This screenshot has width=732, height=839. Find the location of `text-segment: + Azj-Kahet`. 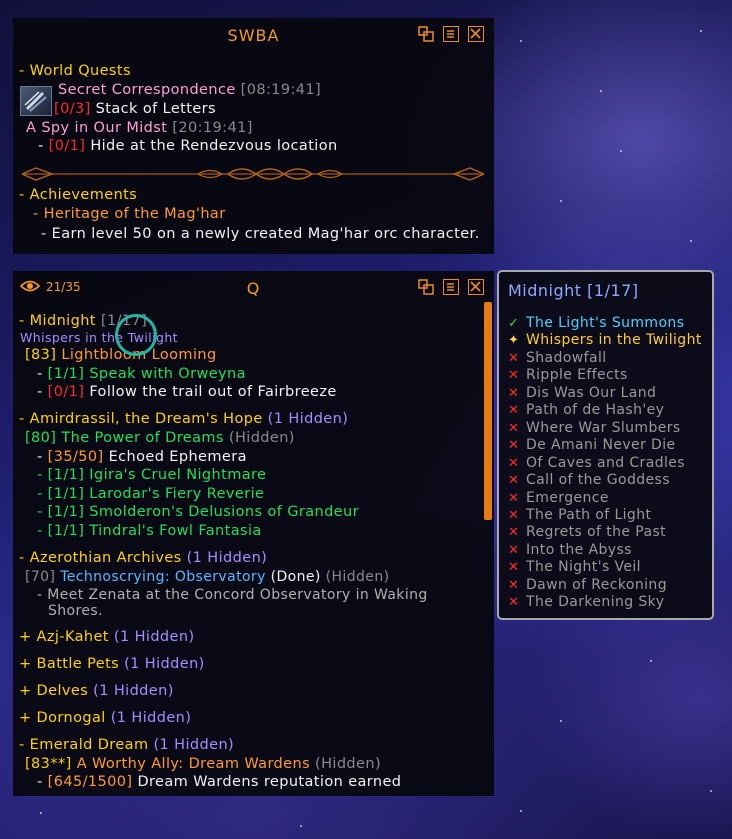

text-segment: + Azj-Kahet is located at coordinates (64, 637).